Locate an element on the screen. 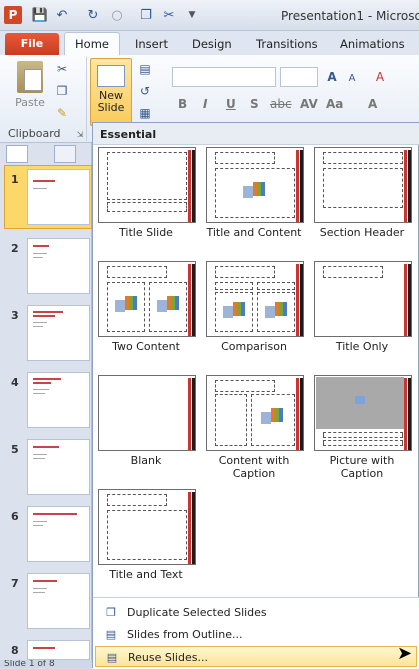 The height and width of the screenshot is (669, 419). section-icon: ▦ is located at coordinates (145, 113).